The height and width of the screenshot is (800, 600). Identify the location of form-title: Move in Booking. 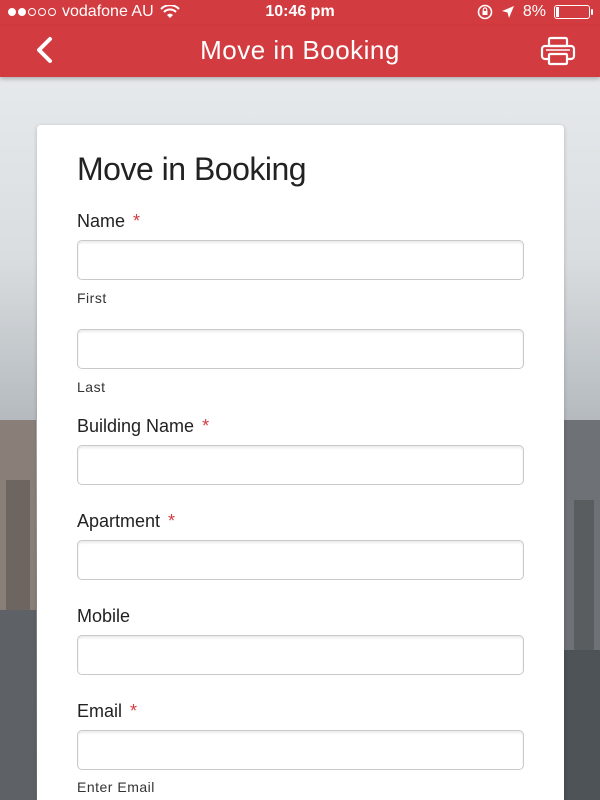
(192, 169).